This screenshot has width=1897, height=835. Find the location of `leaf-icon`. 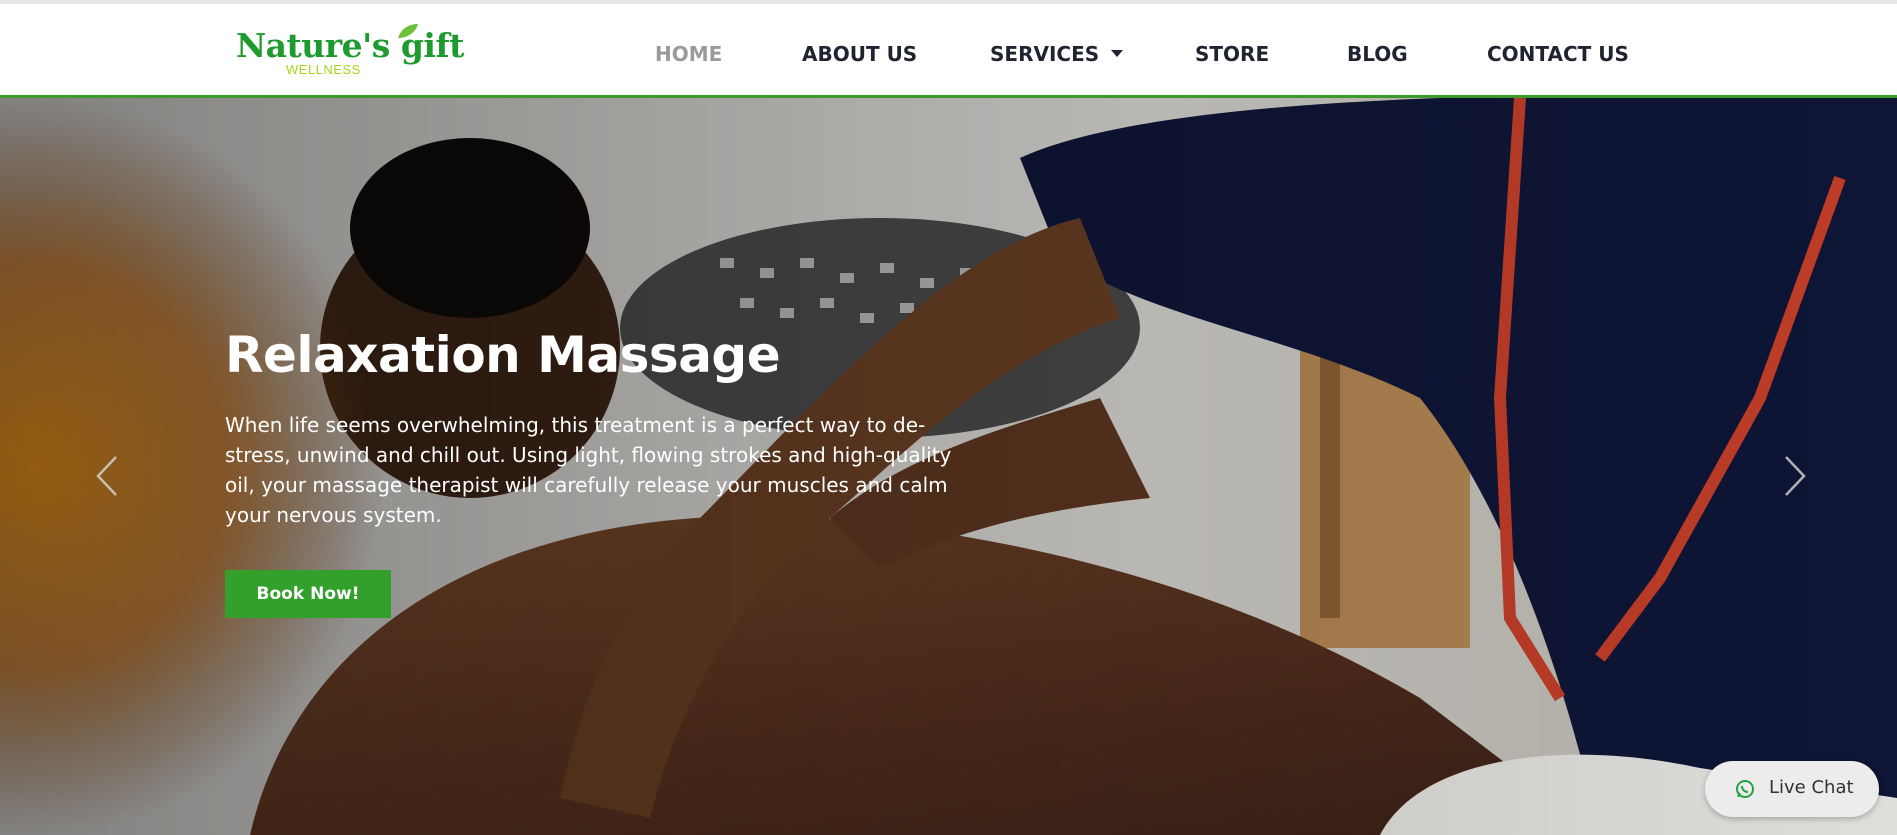

leaf-icon is located at coordinates (408, 31).